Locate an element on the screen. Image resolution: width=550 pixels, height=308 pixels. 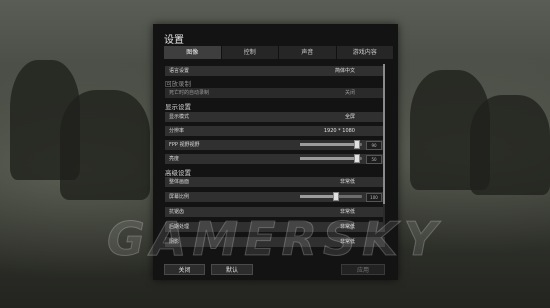
resolution-label: 分辨率 is located at coordinates (177, 131).